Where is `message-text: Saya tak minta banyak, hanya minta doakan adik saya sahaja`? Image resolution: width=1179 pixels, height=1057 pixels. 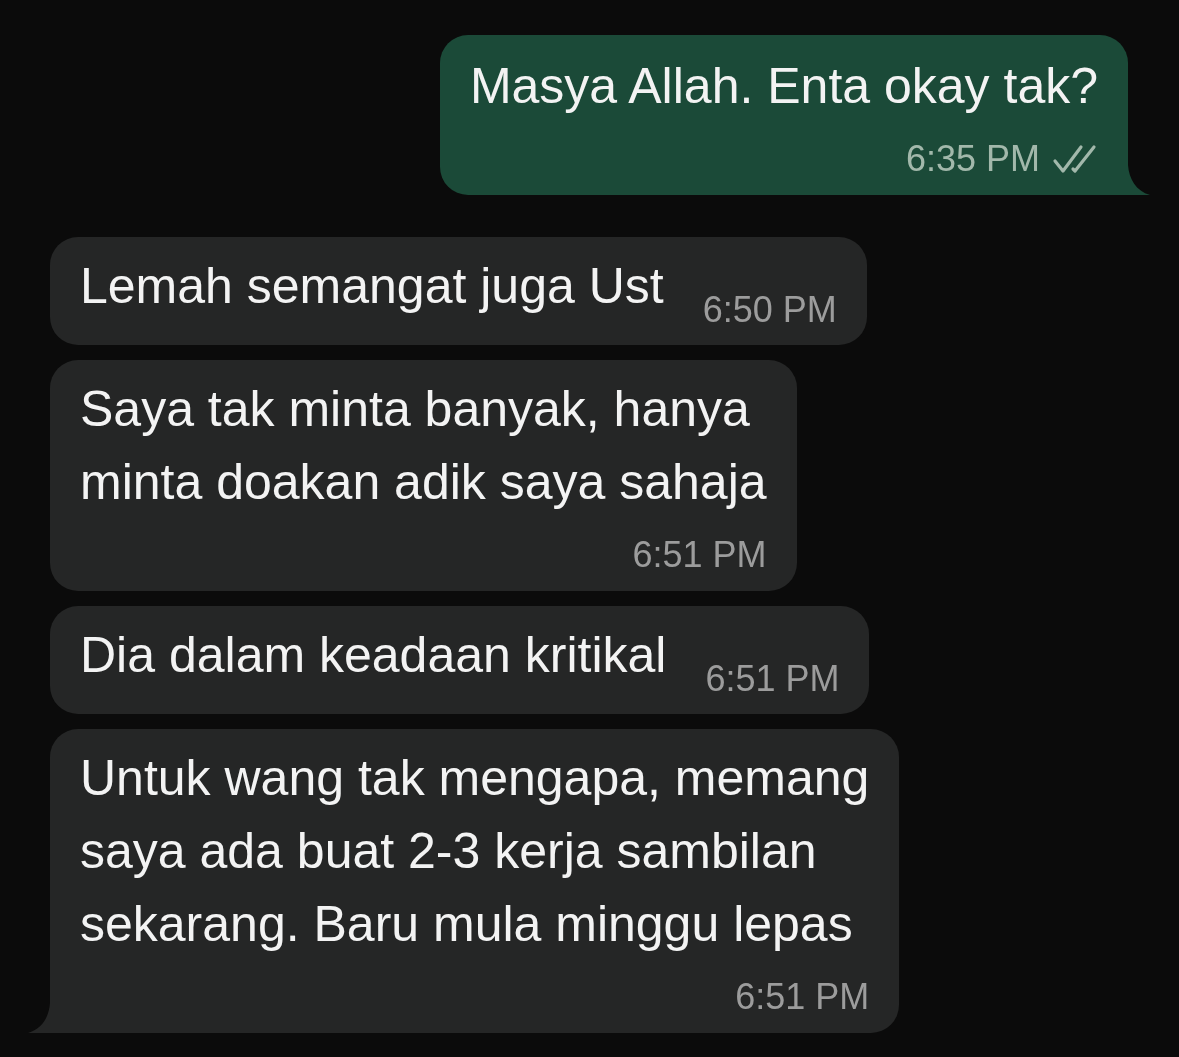 message-text: Saya tak minta banyak, hanya minta doakan adik saya sahaja is located at coordinates (423, 446).